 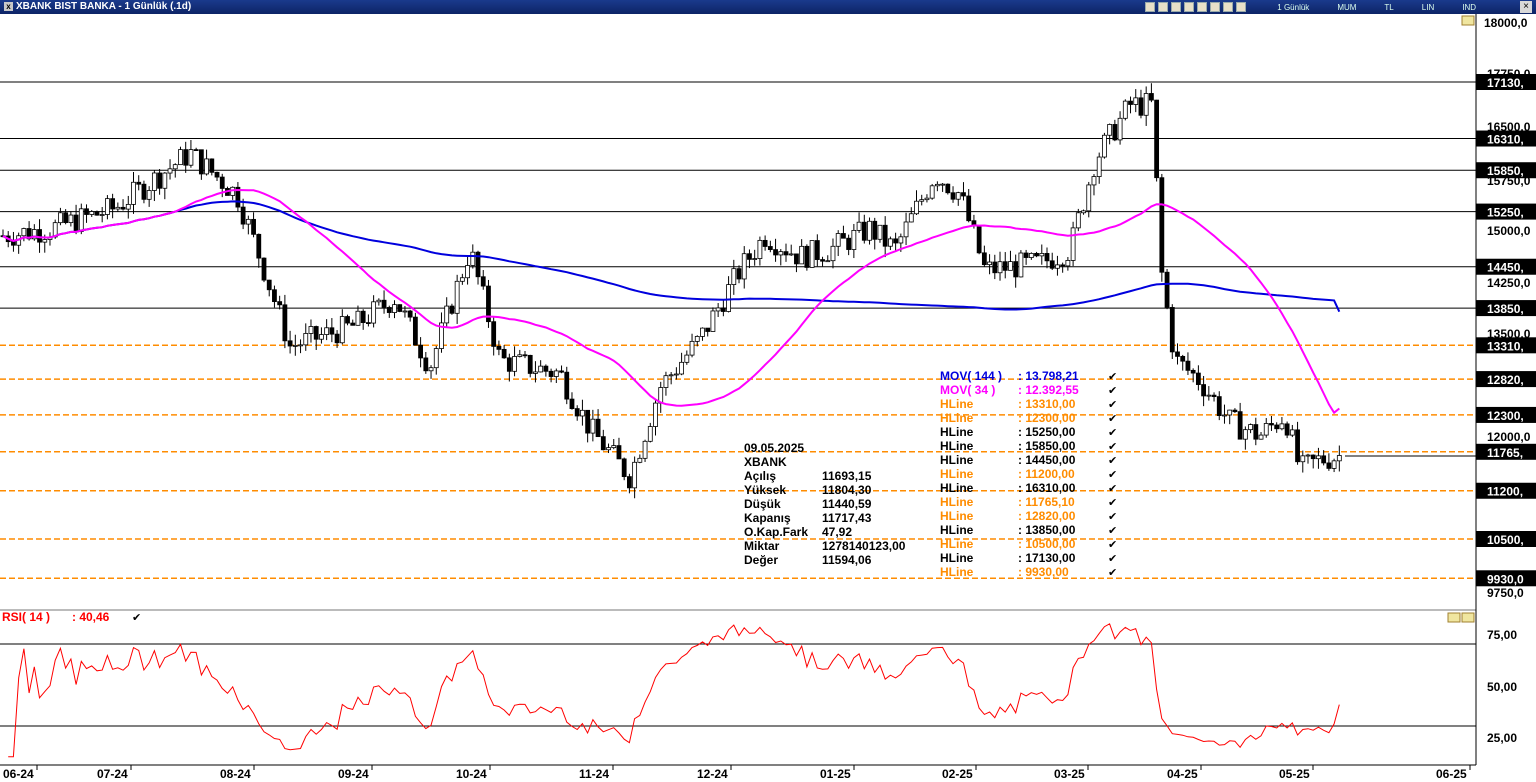 What do you see at coordinates (1294, 774) in the screenshot?
I see `time-tick: 05-25` at bounding box center [1294, 774].